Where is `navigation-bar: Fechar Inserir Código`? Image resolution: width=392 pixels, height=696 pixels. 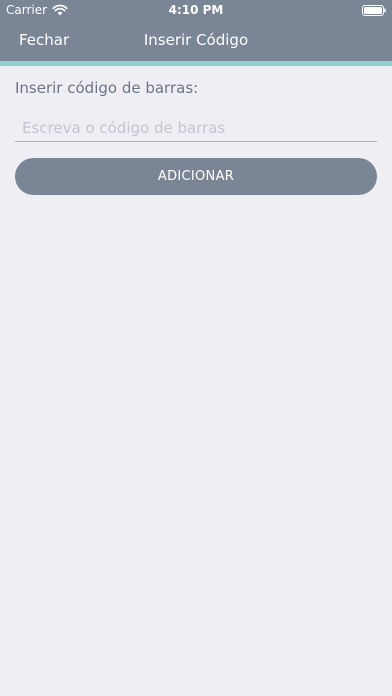
navigation-bar: Fechar Inserir Código is located at coordinates (196, 40).